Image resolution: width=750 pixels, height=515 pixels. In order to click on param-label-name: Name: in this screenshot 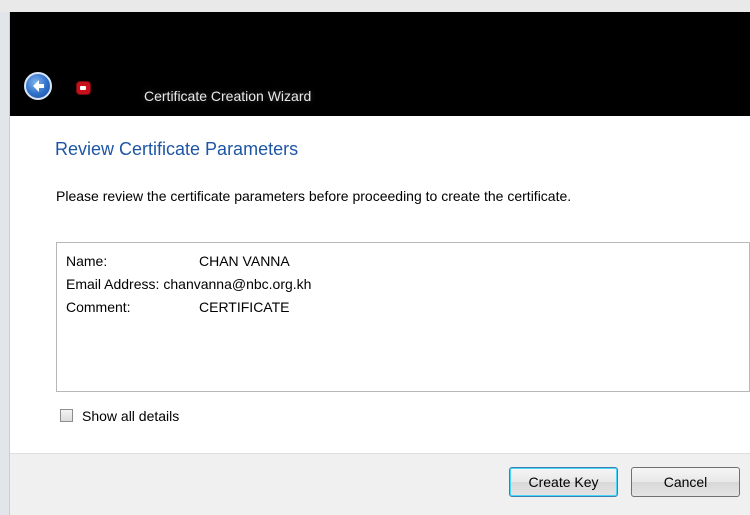, I will do `click(87, 261)`.